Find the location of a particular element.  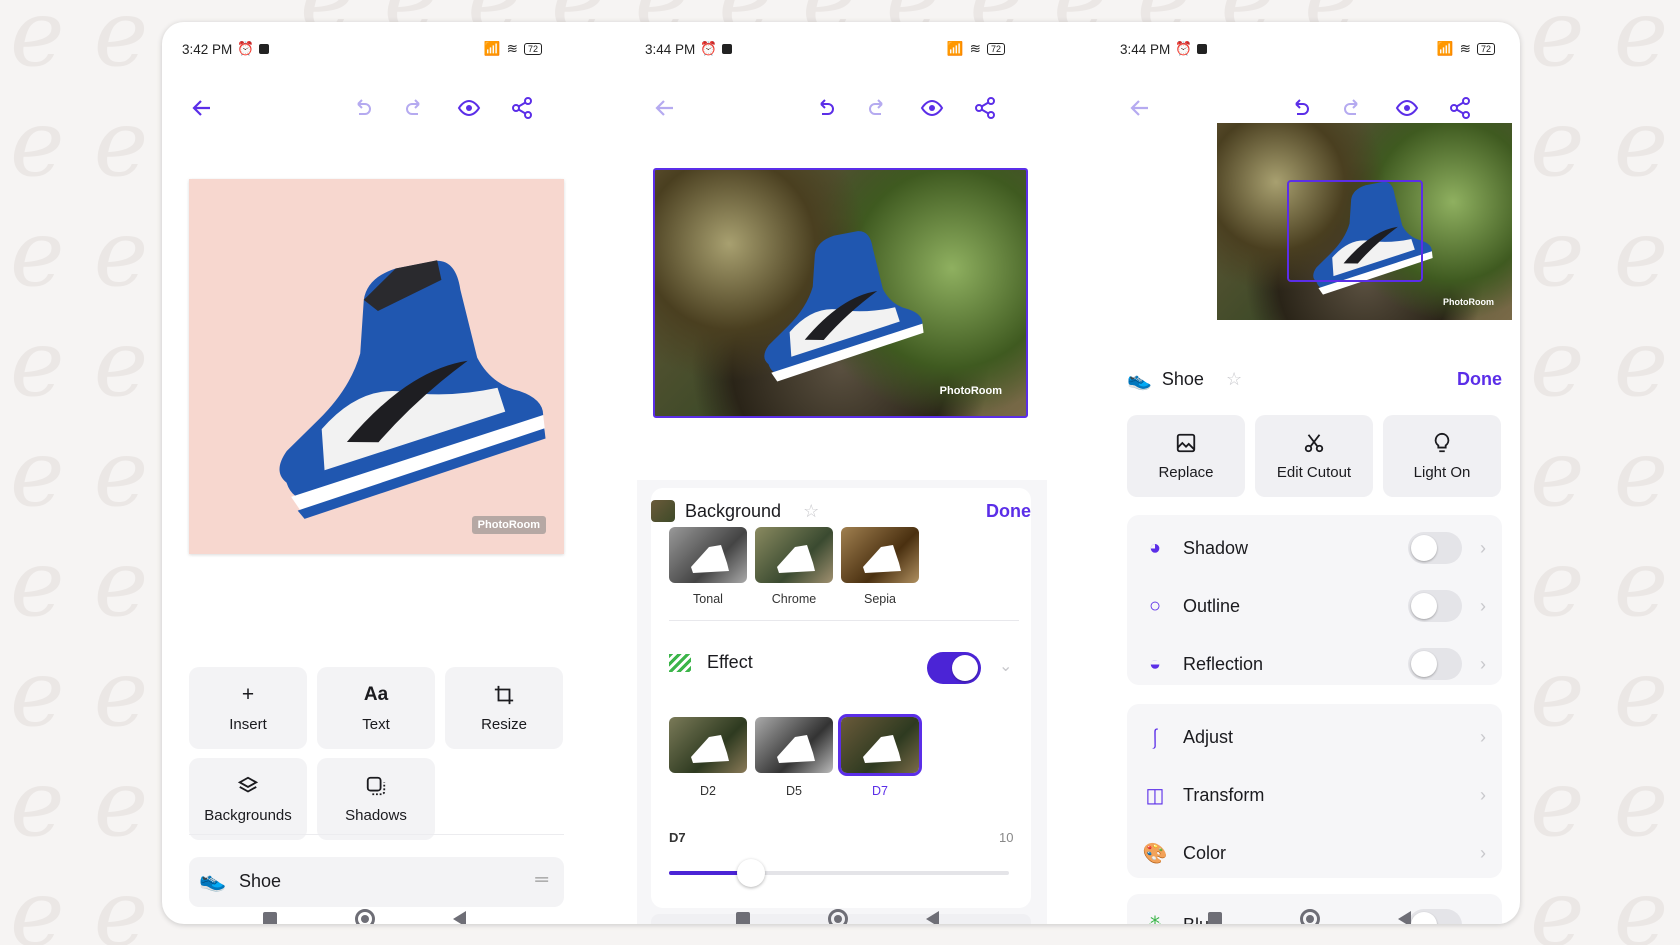

outline-toggle is located at coordinates (1435, 606).